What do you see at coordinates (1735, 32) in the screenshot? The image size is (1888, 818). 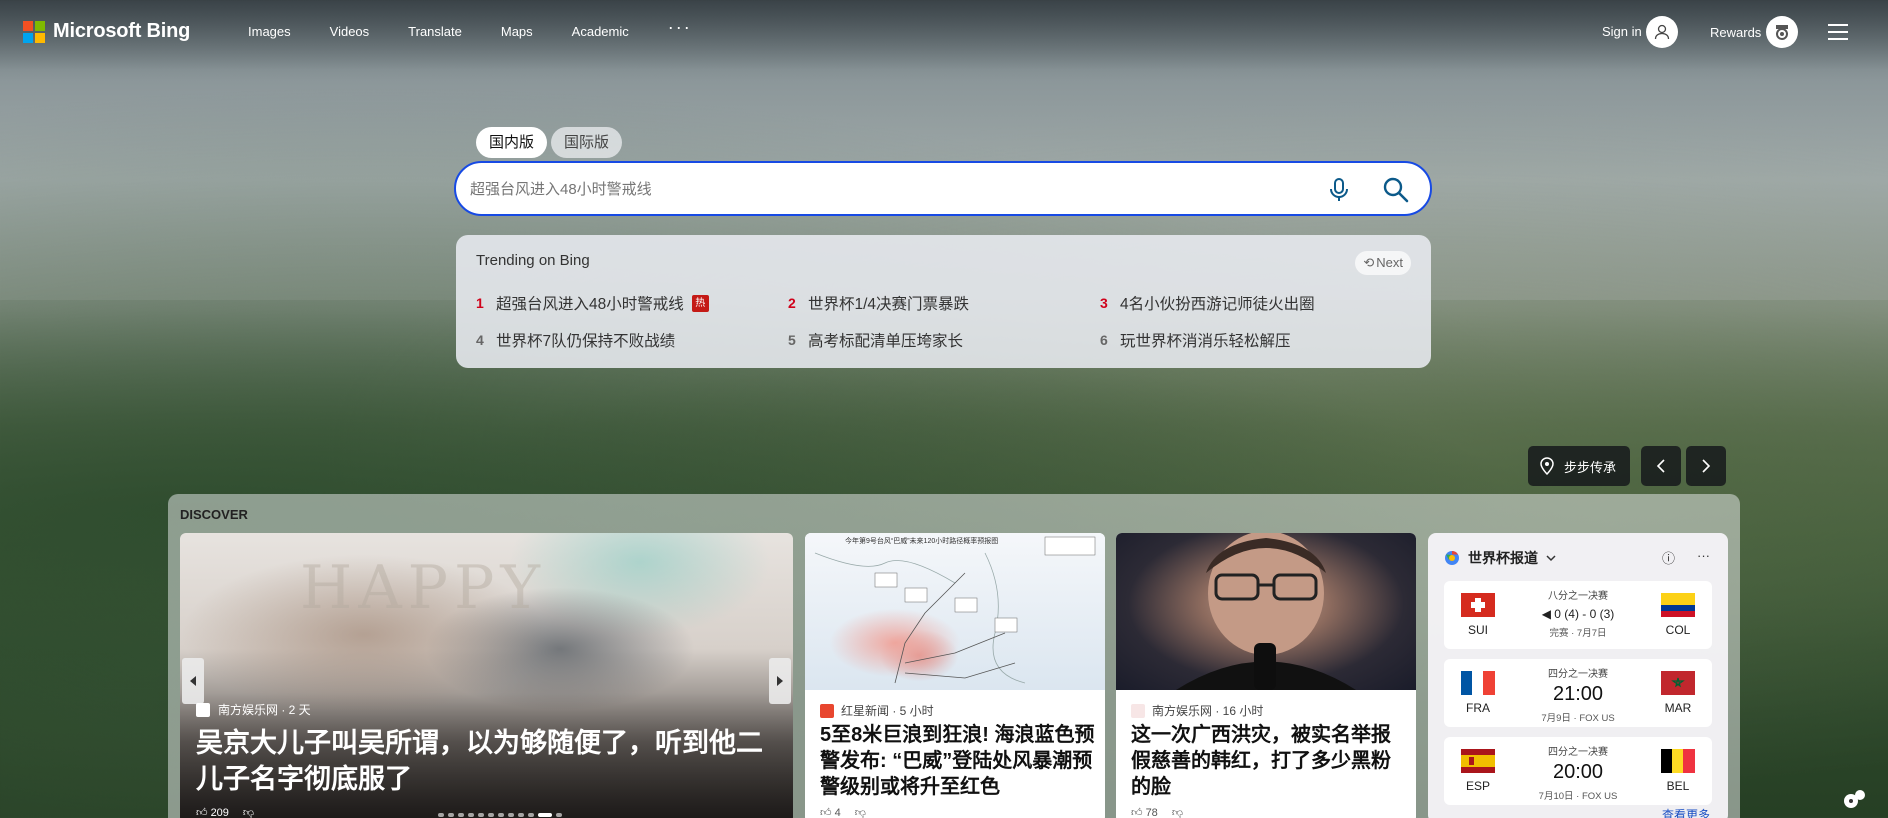 I see `rewards-link: Rewards` at bounding box center [1735, 32].